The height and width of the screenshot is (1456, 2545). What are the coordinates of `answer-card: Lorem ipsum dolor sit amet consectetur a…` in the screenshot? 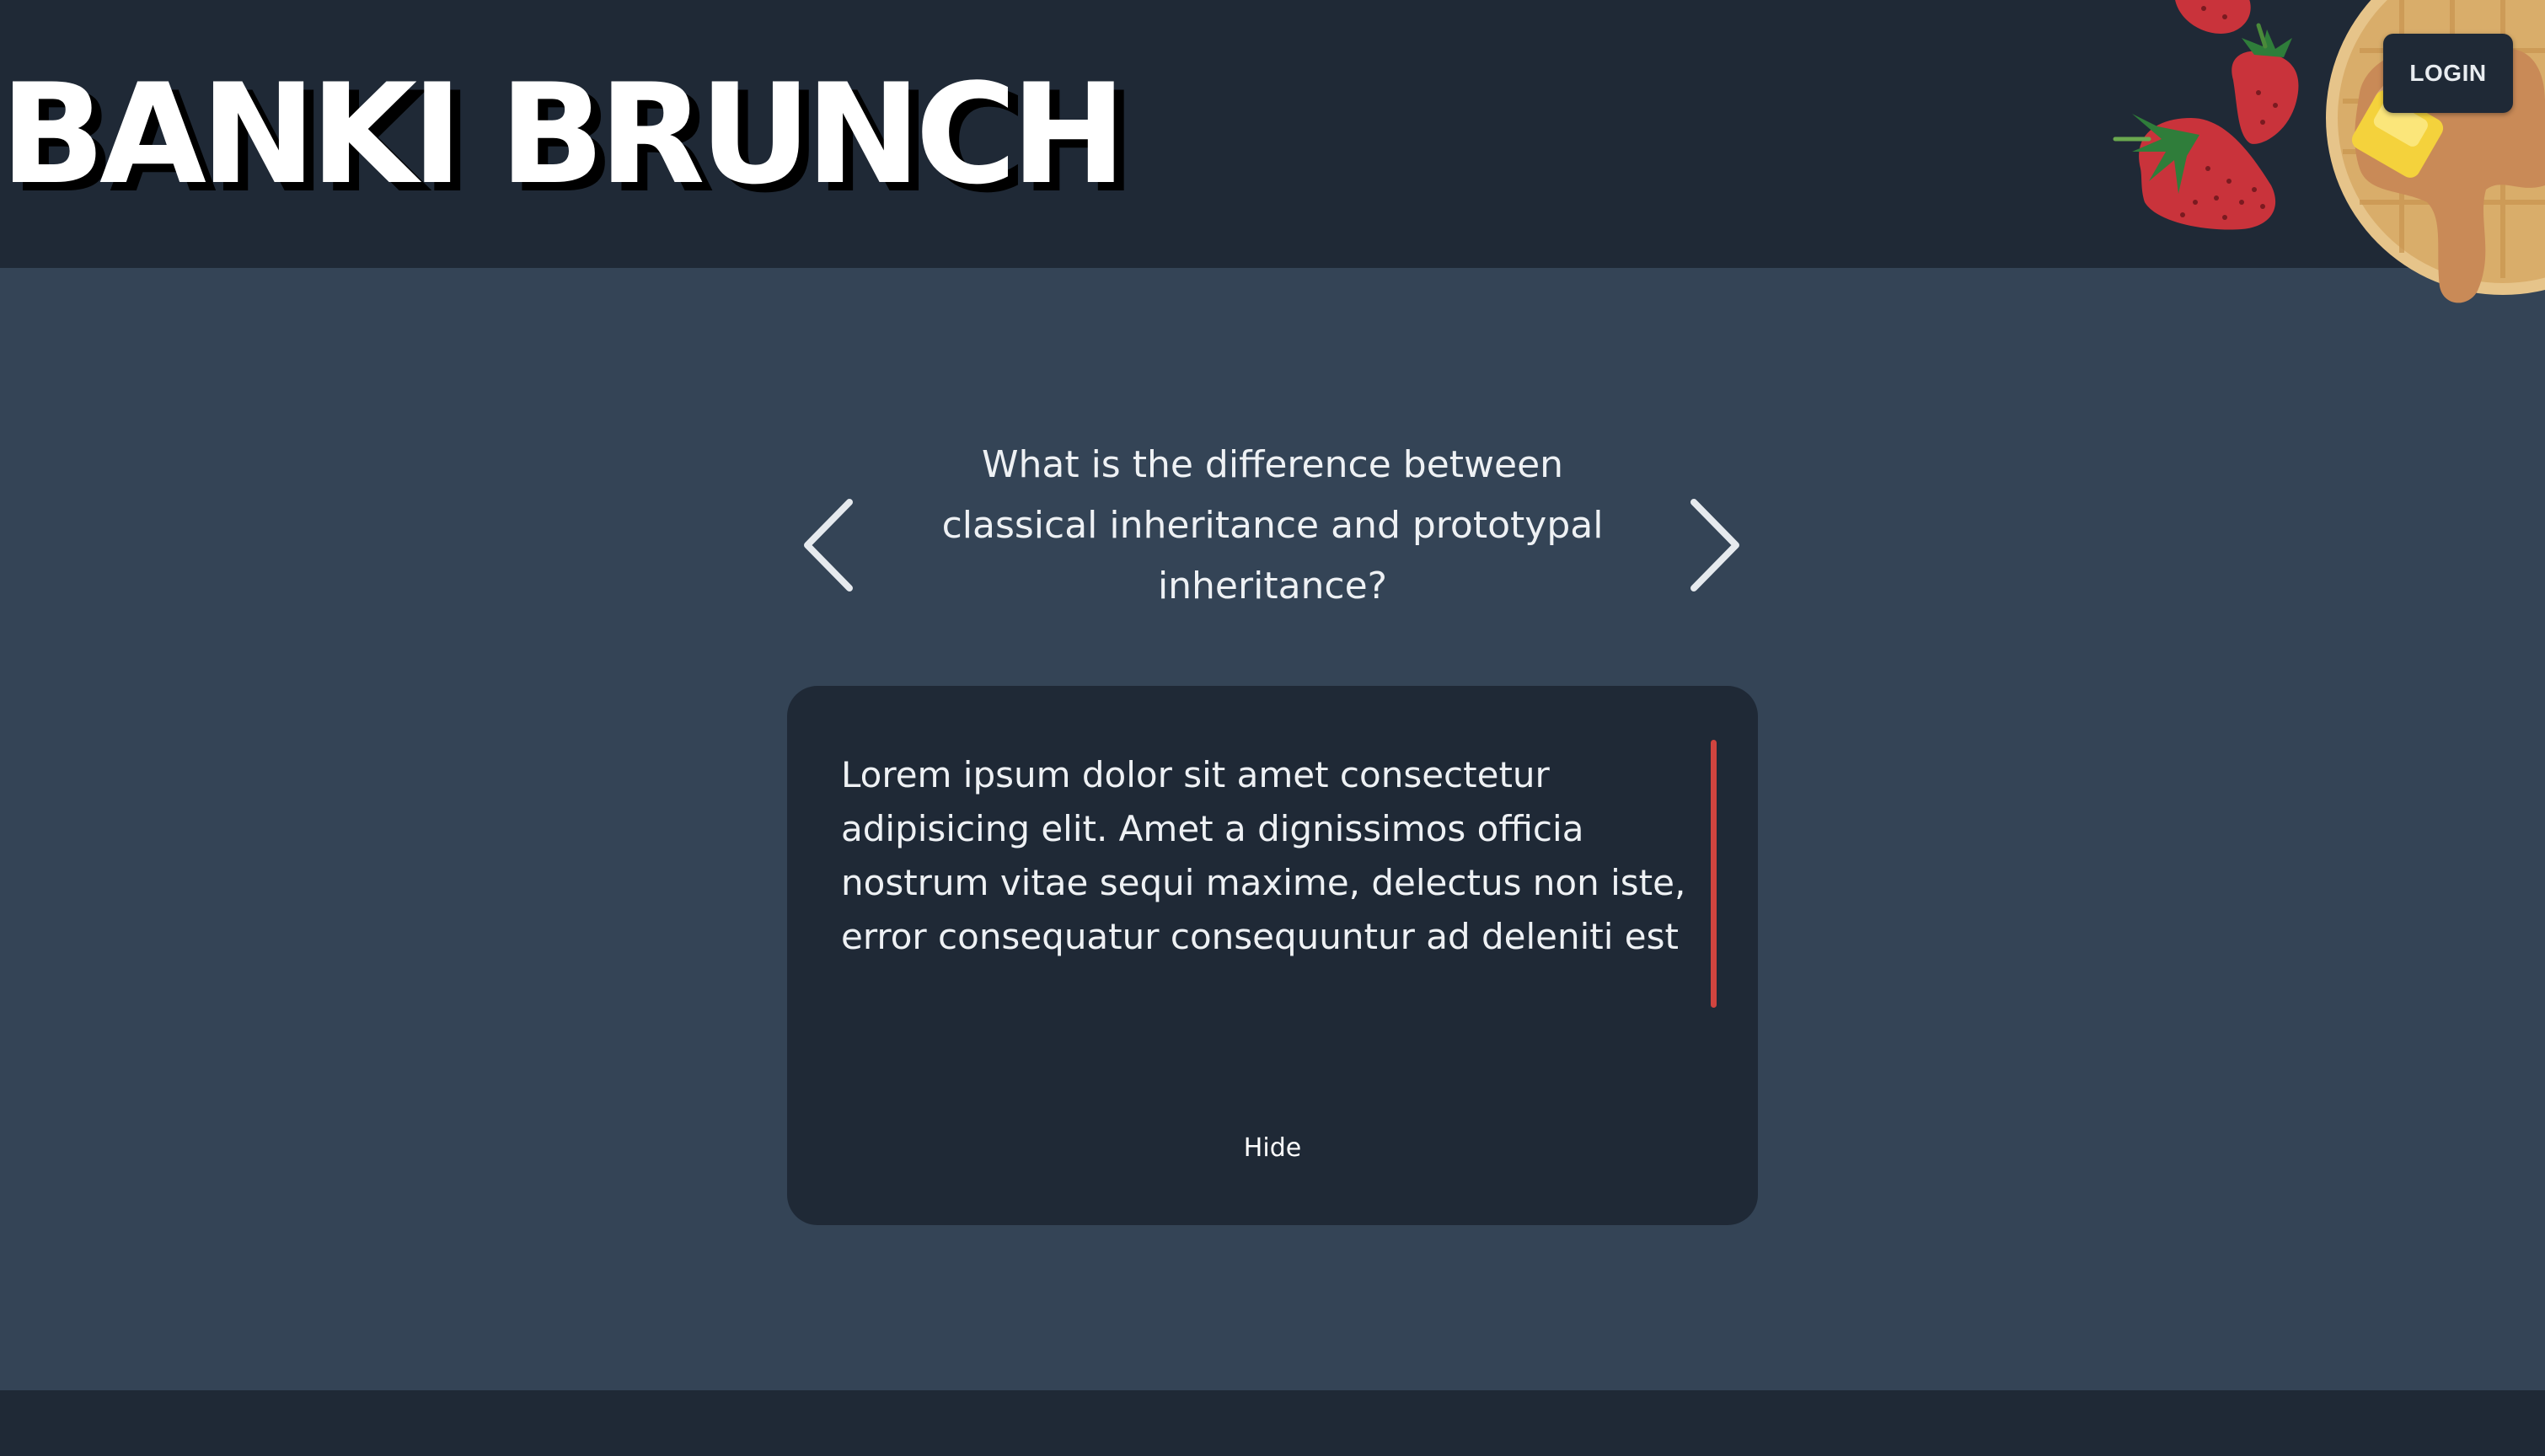 It's located at (1272, 955).